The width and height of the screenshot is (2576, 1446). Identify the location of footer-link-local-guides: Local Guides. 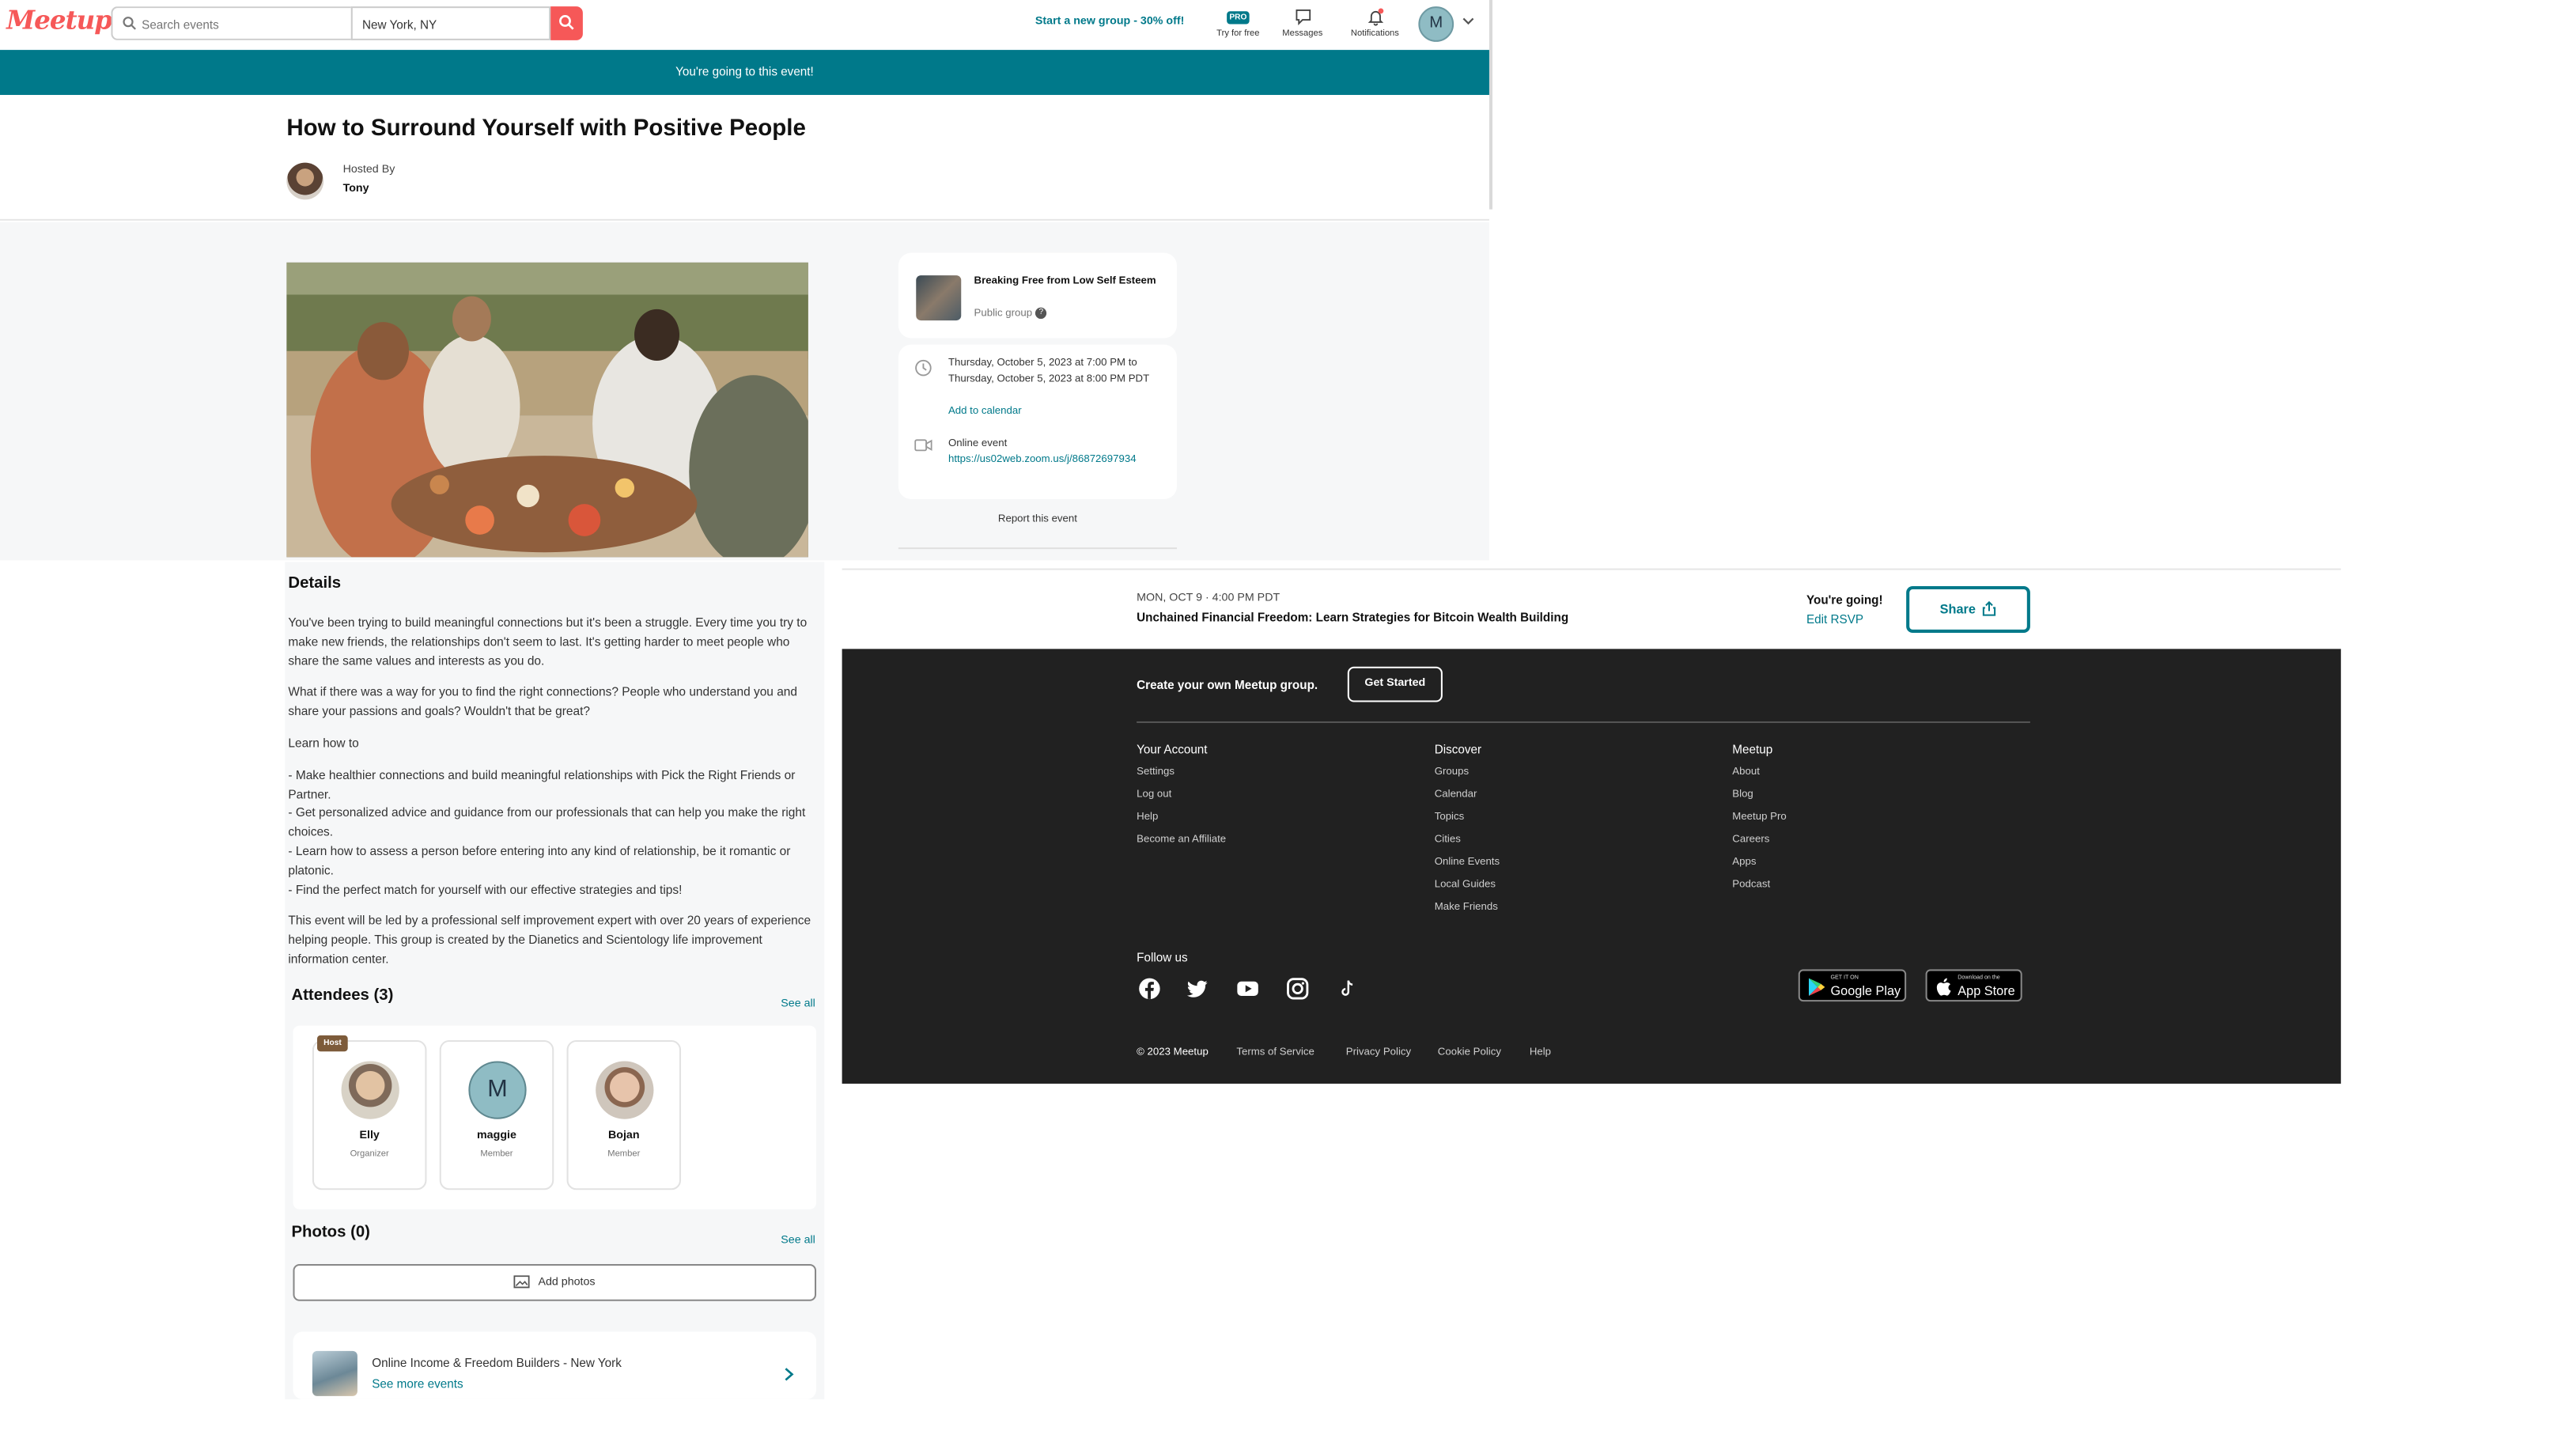
(1466, 885).